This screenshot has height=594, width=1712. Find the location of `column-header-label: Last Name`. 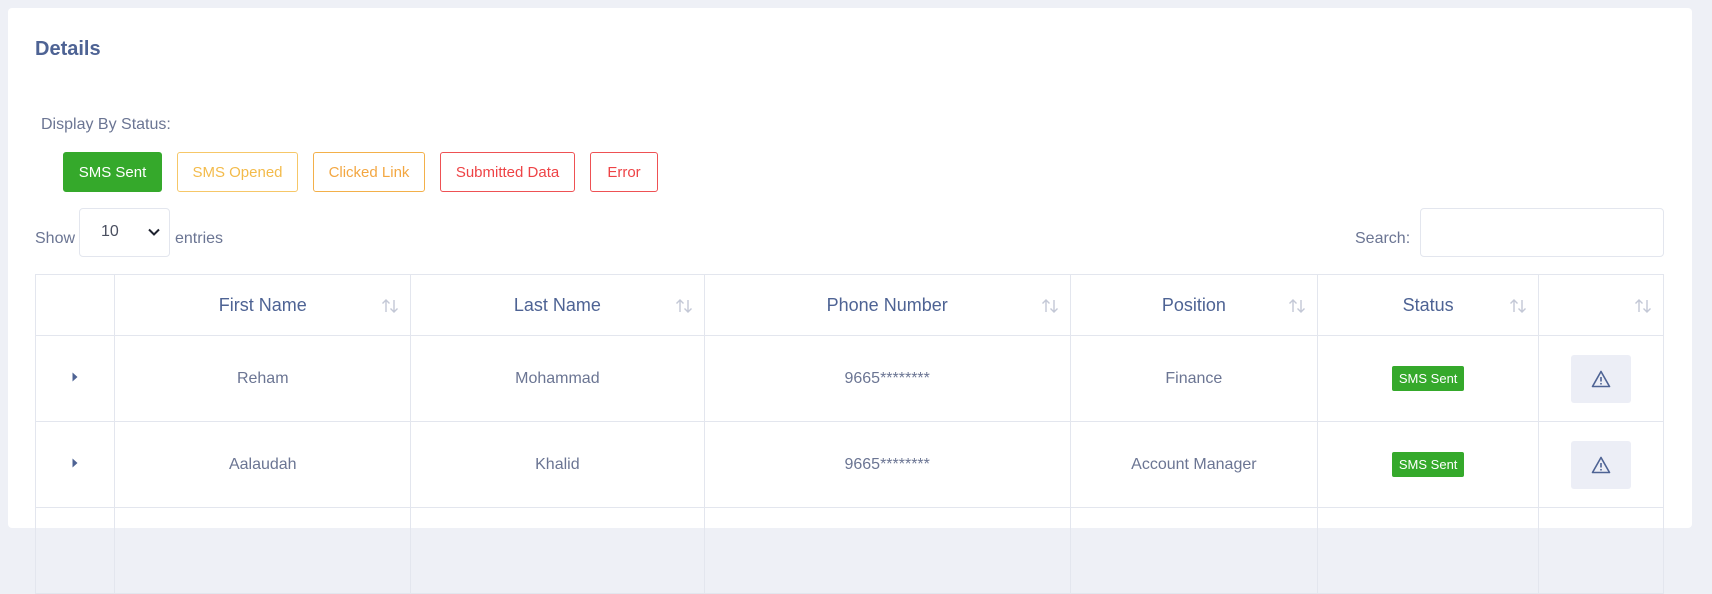

column-header-label: Last Name is located at coordinates (557, 304).